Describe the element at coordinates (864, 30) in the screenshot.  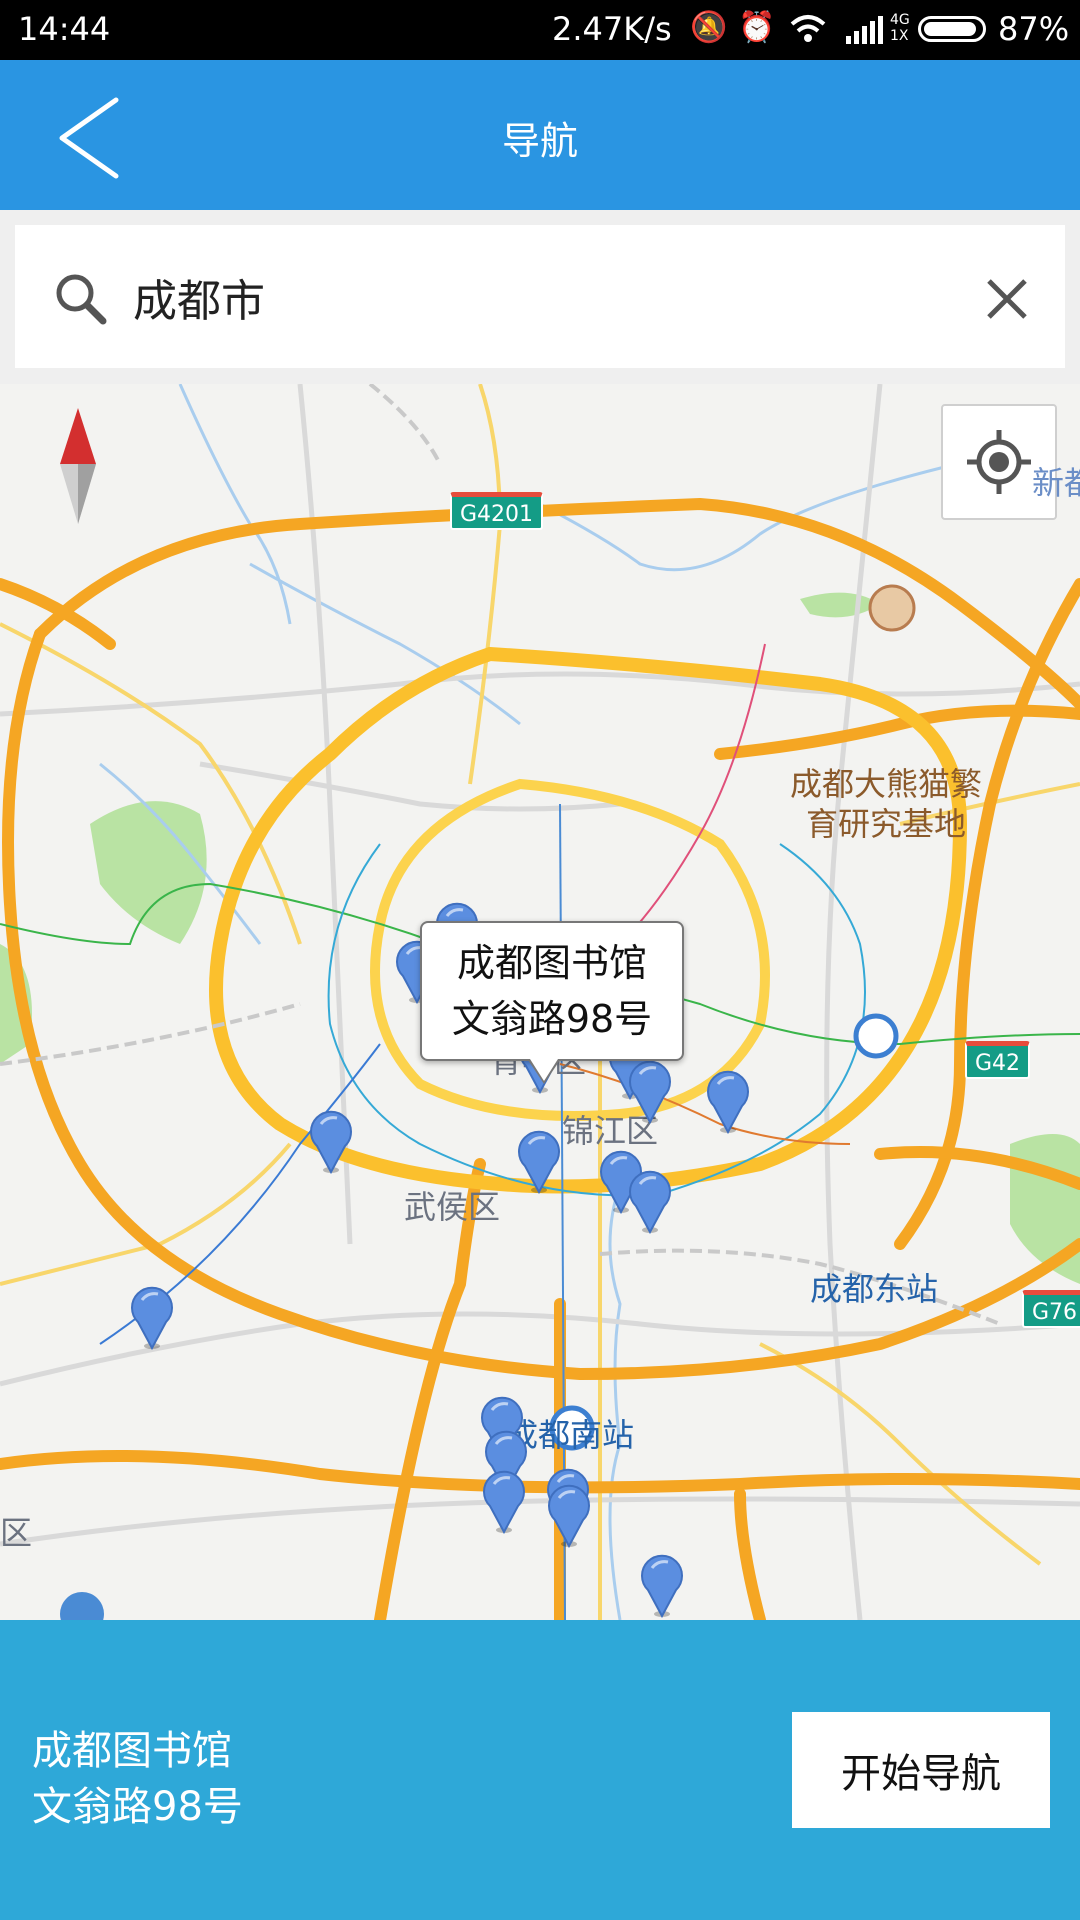
I see `signal-icon` at that location.